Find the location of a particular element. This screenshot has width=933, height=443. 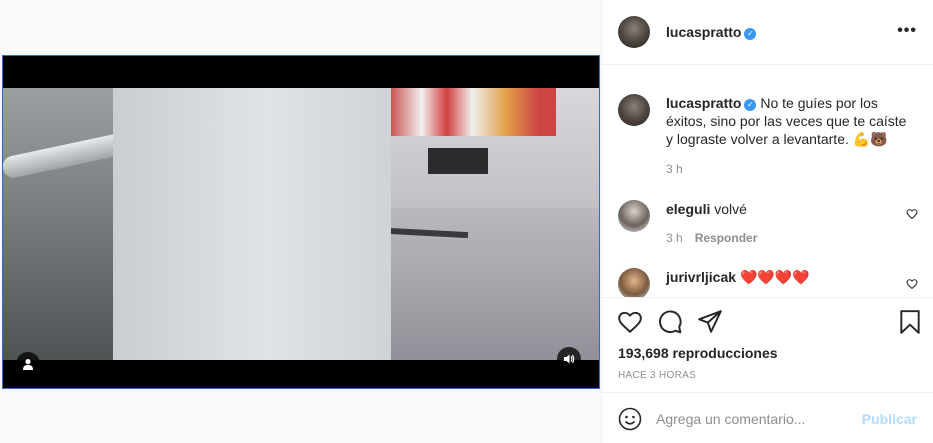

sound-icon is located at coordinates (569, 359).